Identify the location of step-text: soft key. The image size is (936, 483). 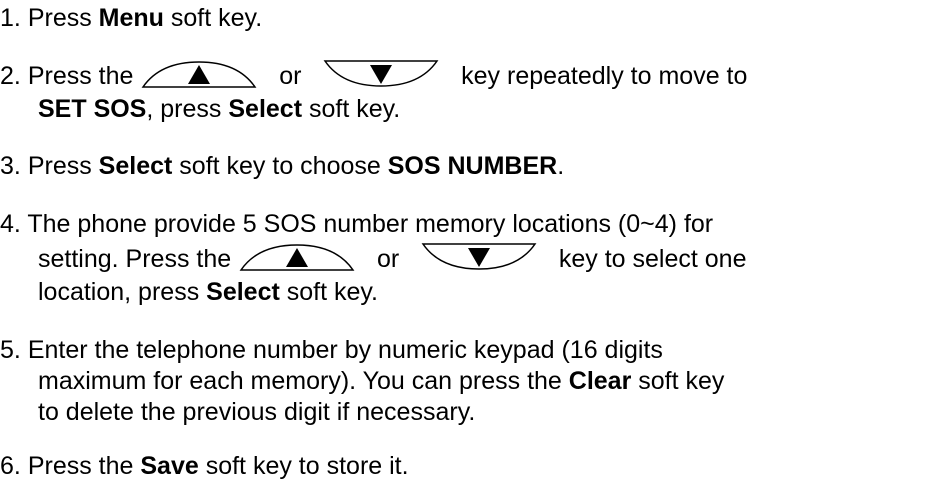
(678, 381).